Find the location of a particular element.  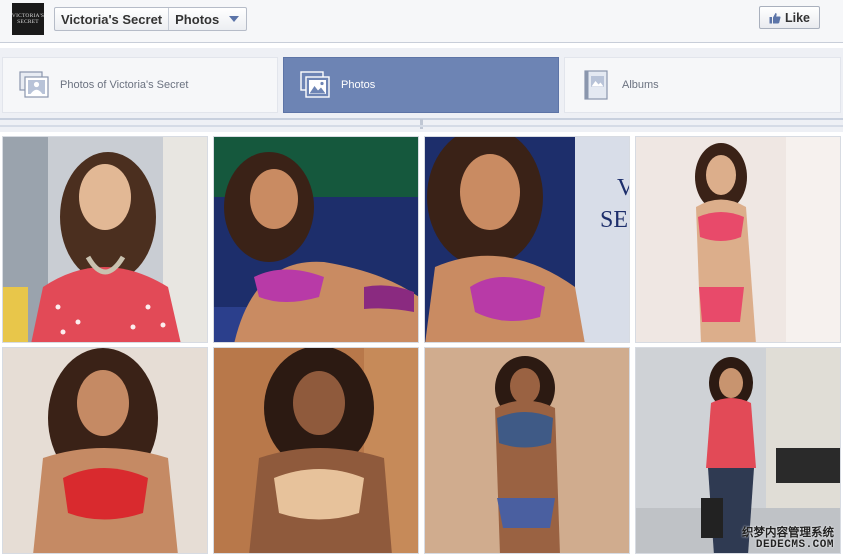

watermark-line-2: DEDECMS.COM is located at coordinates (794, 545).